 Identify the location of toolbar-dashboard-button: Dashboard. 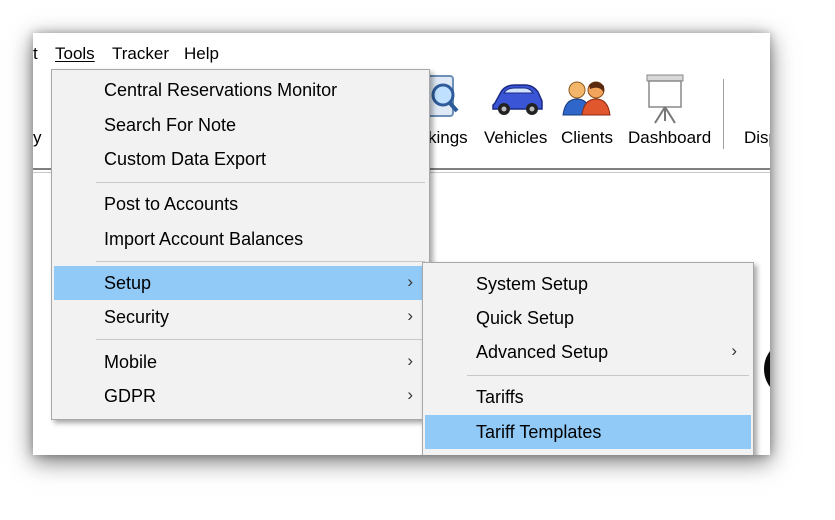
(668, 119).